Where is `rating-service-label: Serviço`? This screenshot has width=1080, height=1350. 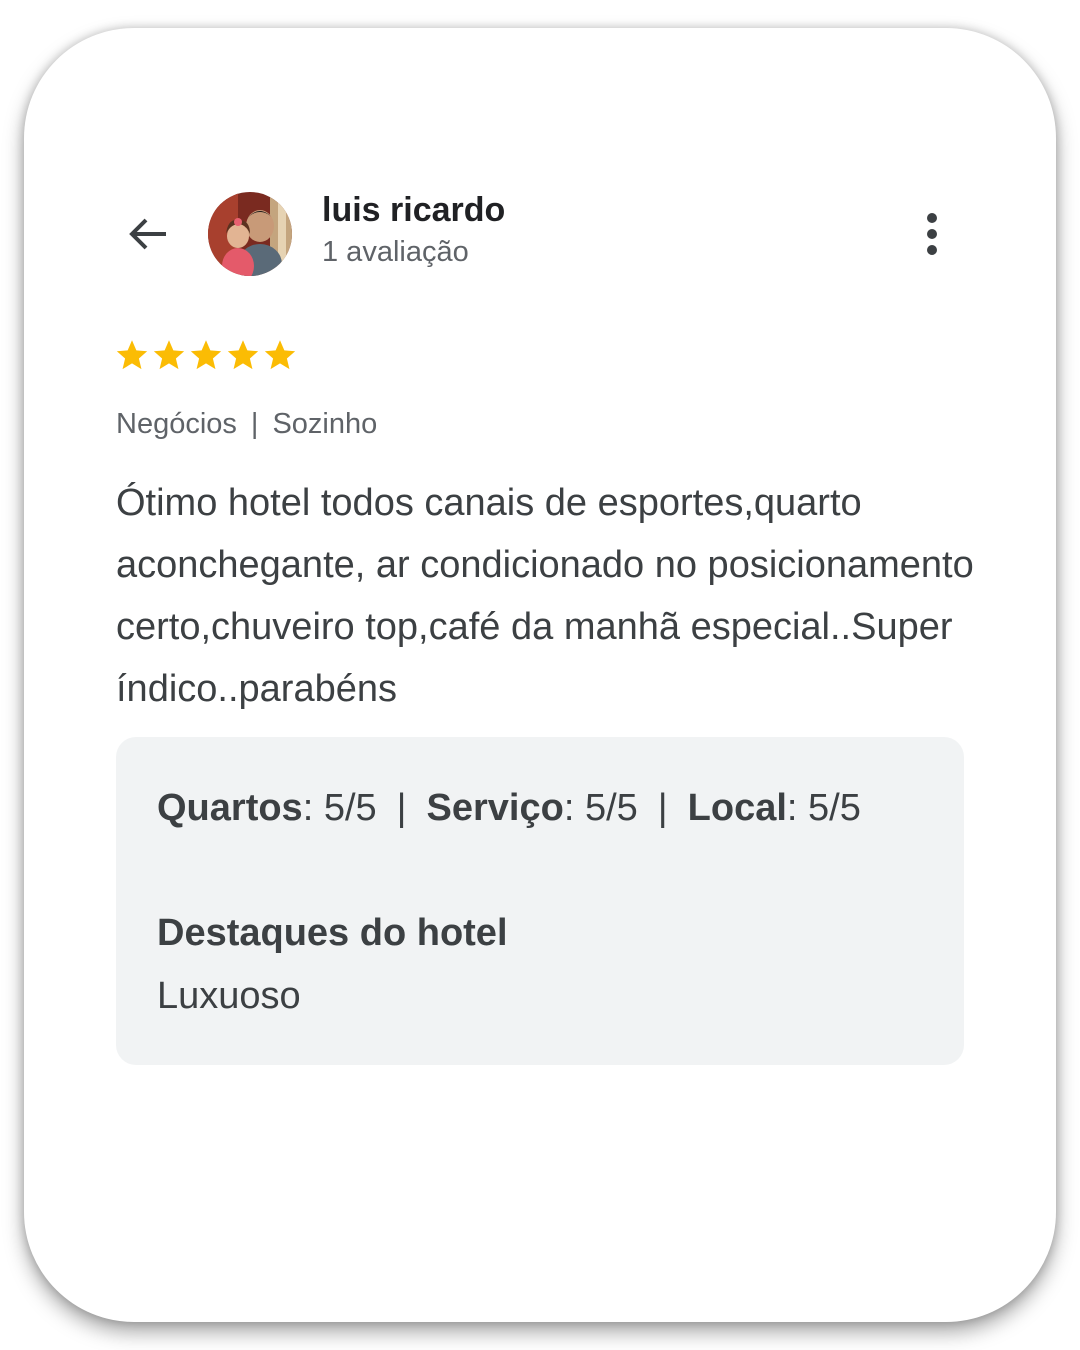 rating-service-label: Serviço is located at coordinates (495, 808).